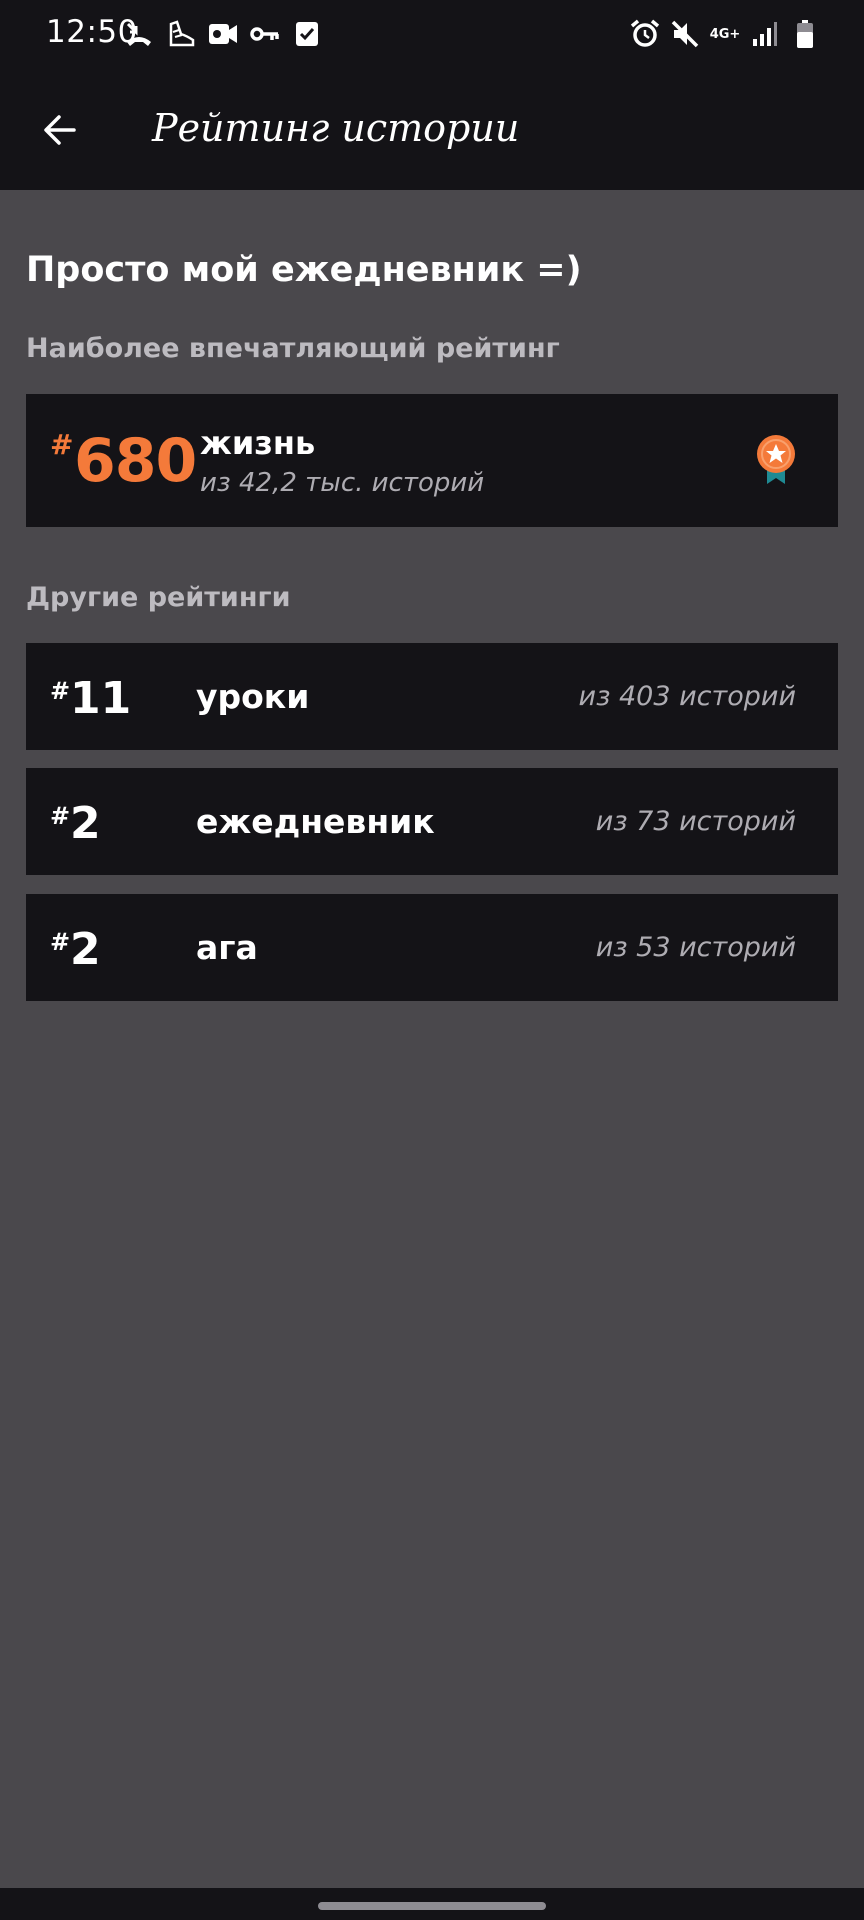 The width and height of the screenshot is (864, 1920). I want to click on video-camera-icon, so click(223, 34).